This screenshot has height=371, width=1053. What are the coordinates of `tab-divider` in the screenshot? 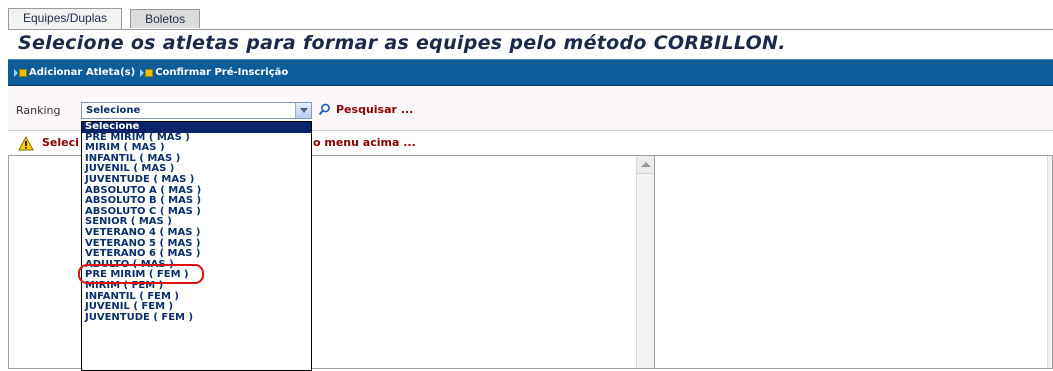 It's located at (530, 29).